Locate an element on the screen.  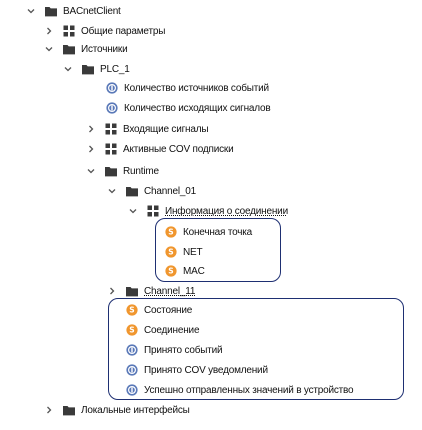
tree-node-active-cov: Активные COV подписки is located at coordinates (160, 149).